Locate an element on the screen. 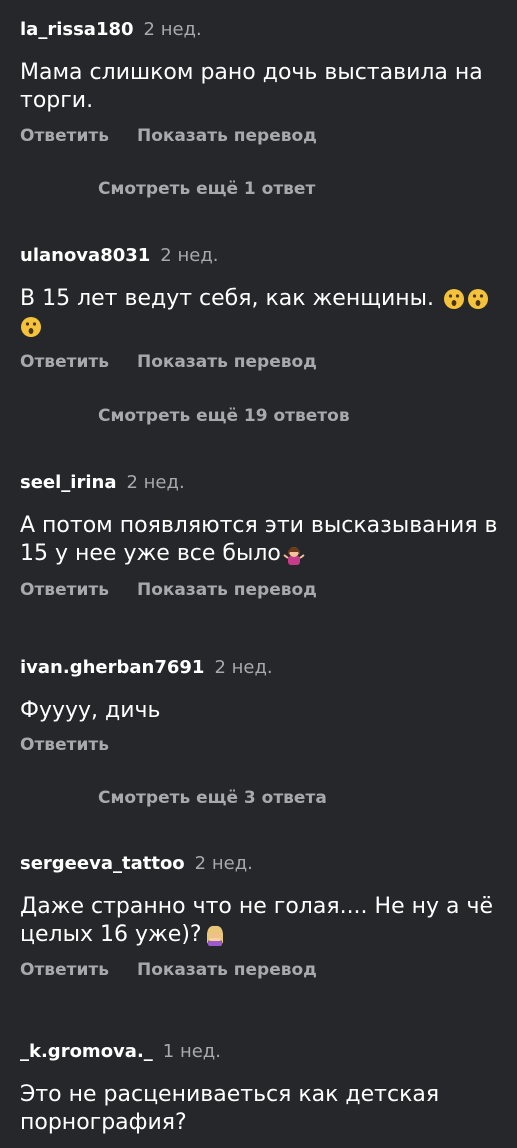 This screenshot has width=517, height=1148. comment-meta: _k.gromova._ 1 нед. is located at coordinates (120, 1052).